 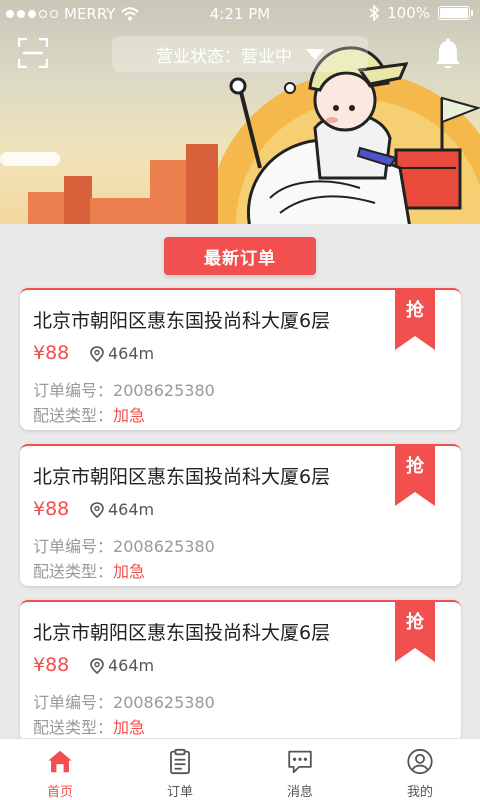 I want to click on home-icon, so click(x=60, y=761).